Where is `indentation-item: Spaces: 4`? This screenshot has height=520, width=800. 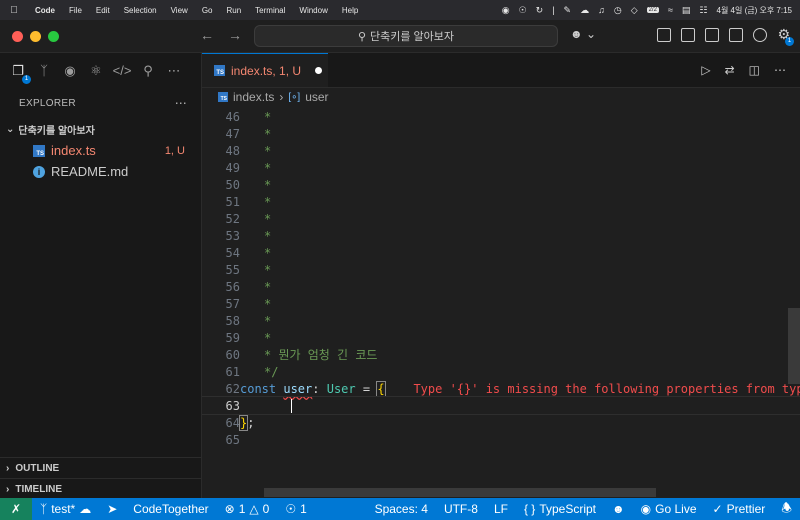
indentation-item: Spaces: 4 is located at coordinates (401, 509).